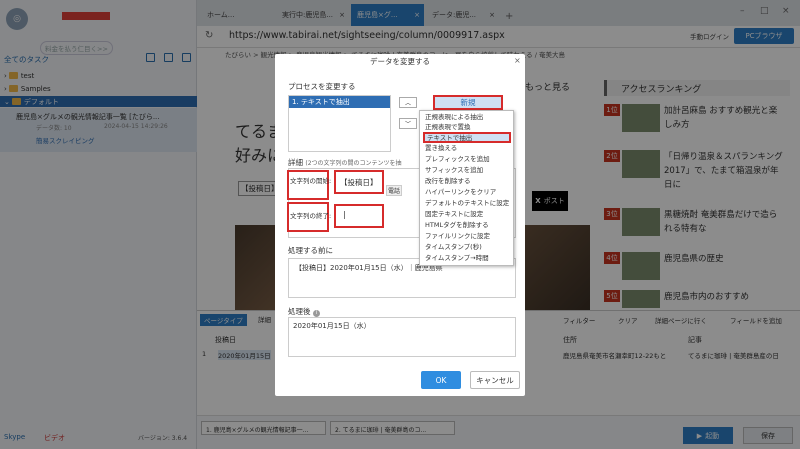  I want to click on menu-item: プレフィックスを追加, so click(467, 159).